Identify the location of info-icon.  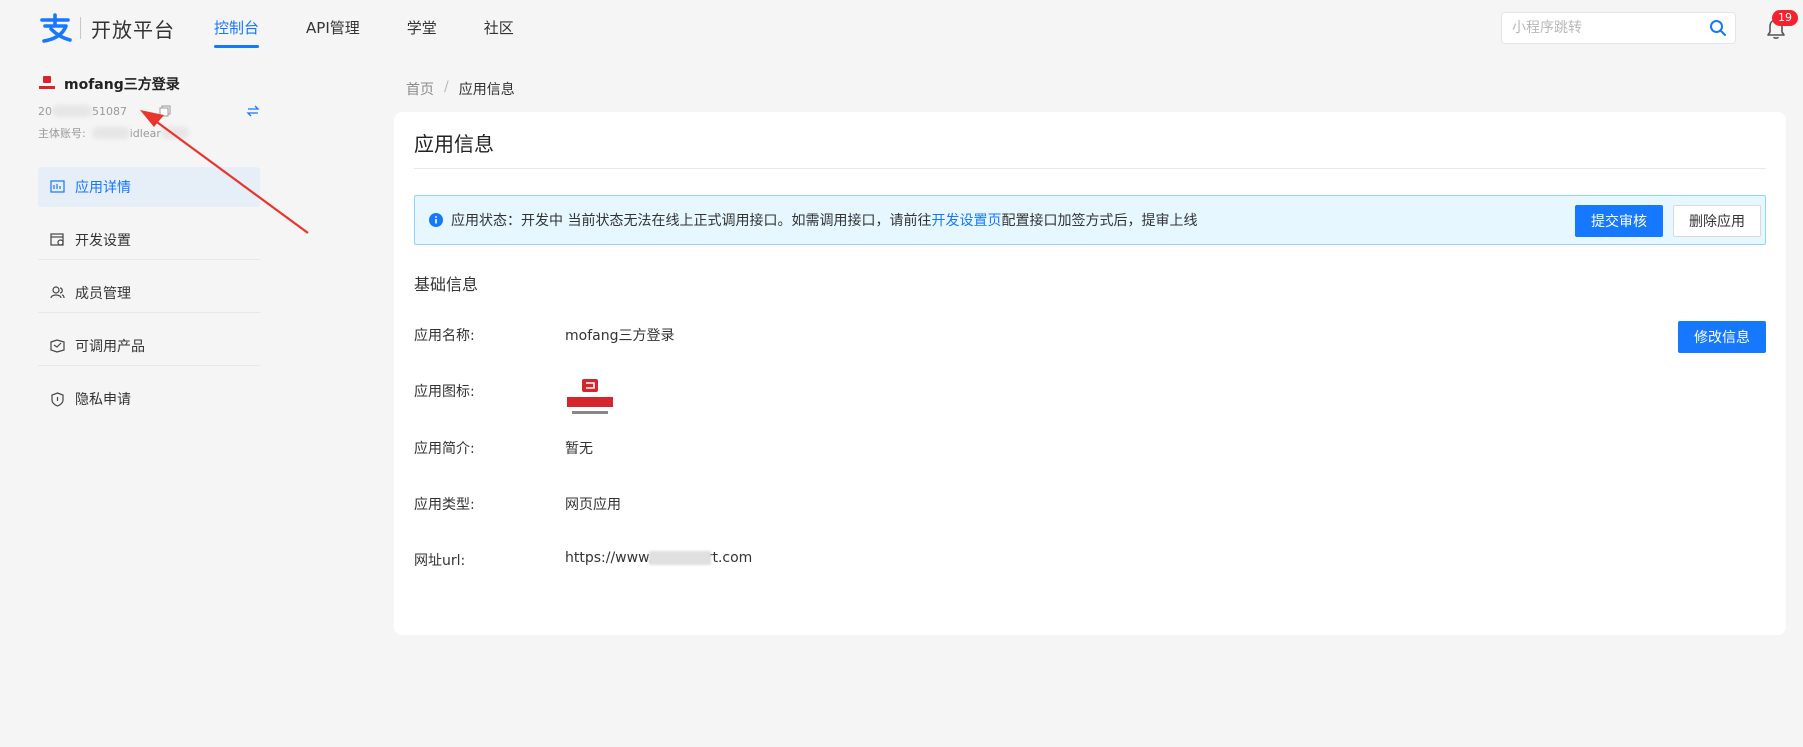
(436, 220).